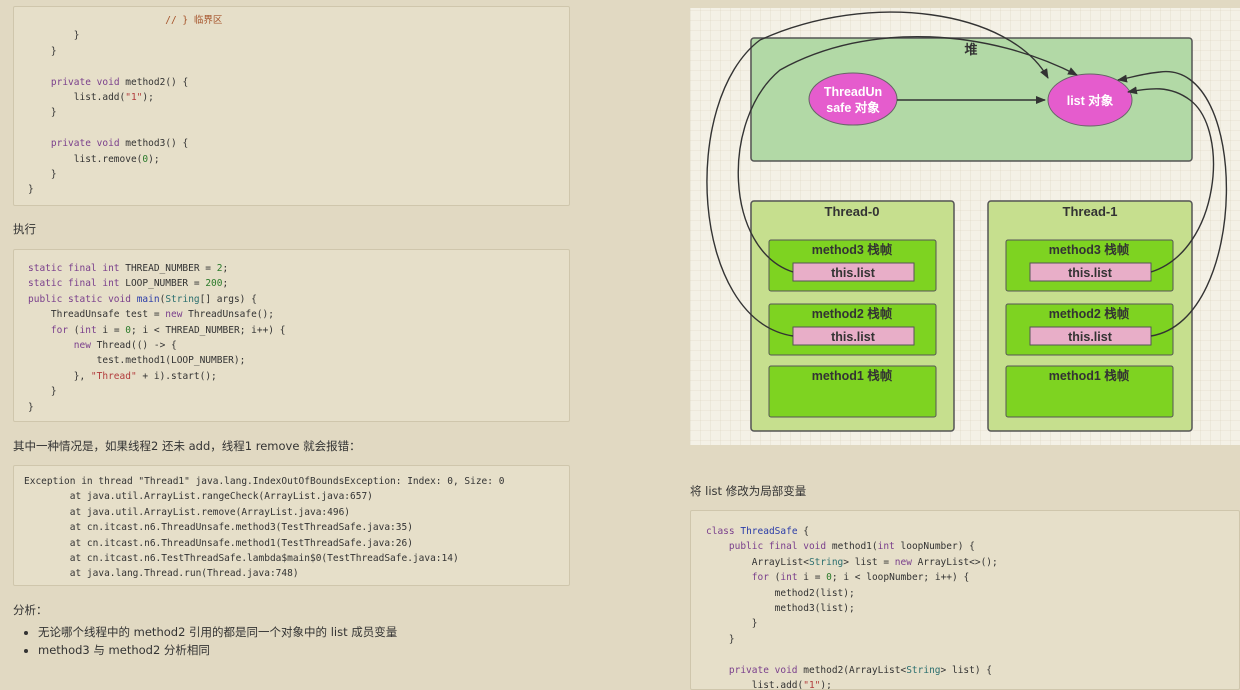 The height and width of the screenshot is (690, 1240). What do you see at coordinates (780, 608) in the screenshot?
I see `code-line: method3(list);` at bounding box center [780, 608].